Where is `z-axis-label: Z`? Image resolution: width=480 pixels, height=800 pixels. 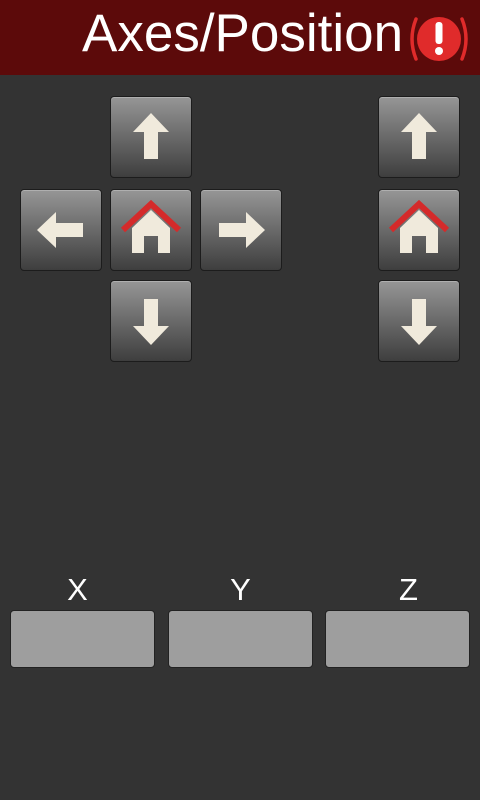
z-axis-label: Z is located at coordinates (408, 589).